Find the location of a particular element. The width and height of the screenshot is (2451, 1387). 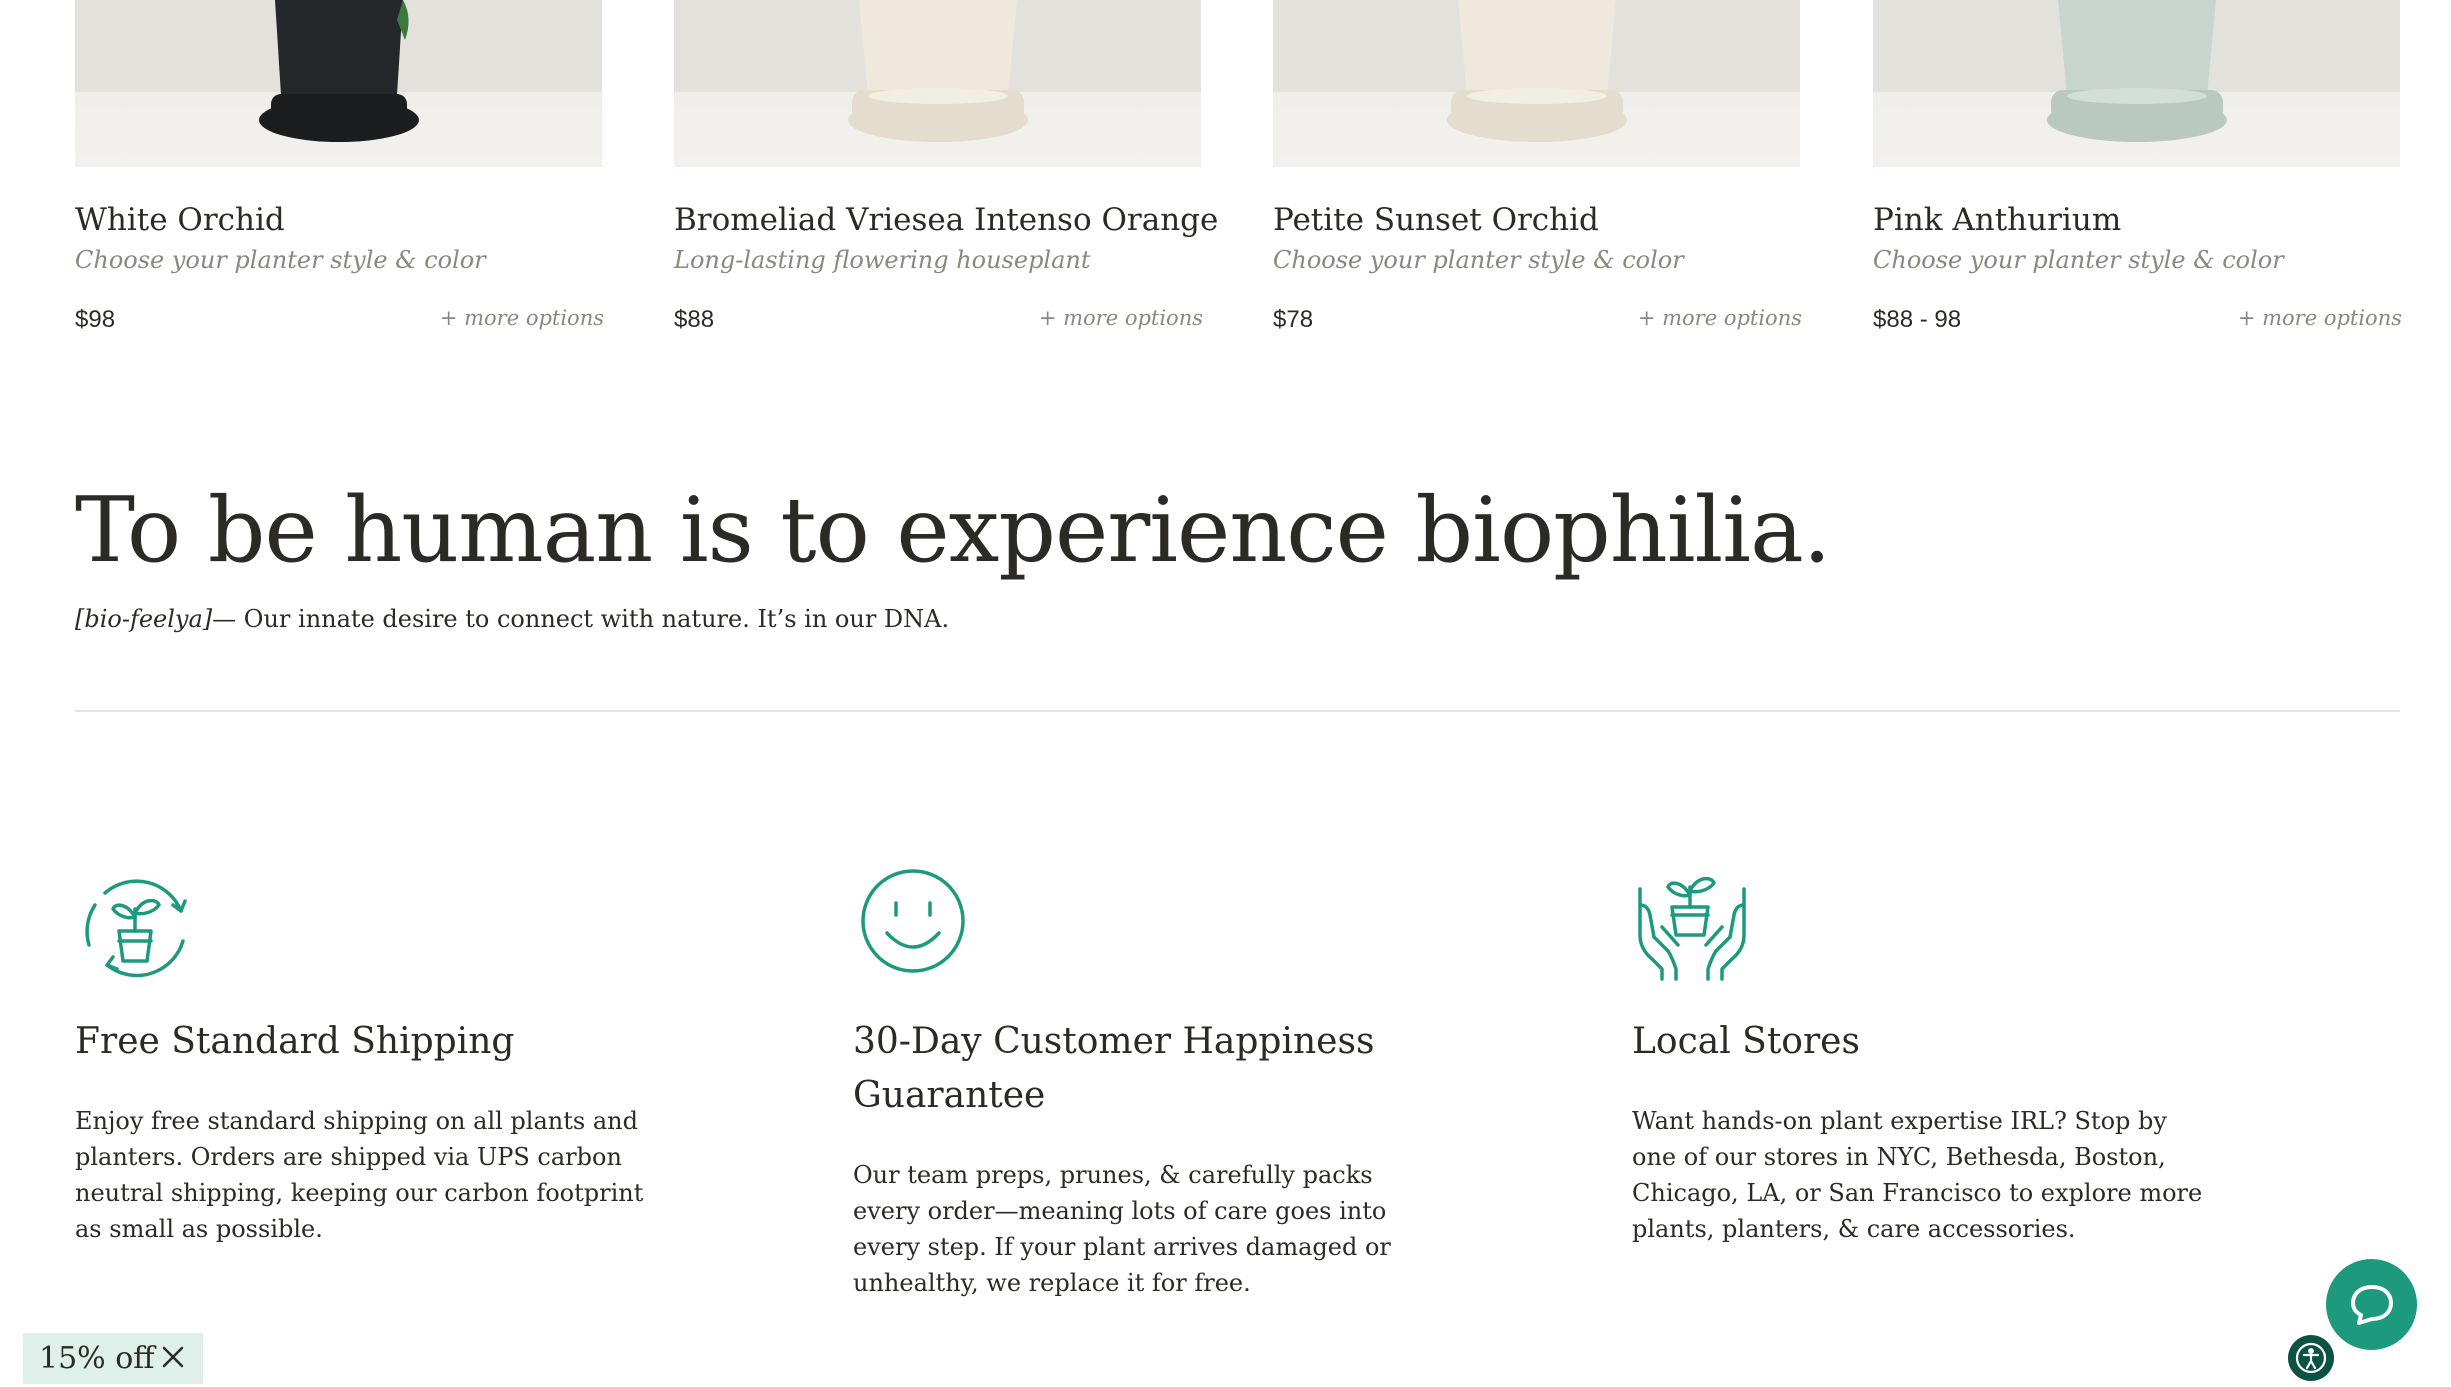

recycle-plant-icon is located at coordinates (135, 925).